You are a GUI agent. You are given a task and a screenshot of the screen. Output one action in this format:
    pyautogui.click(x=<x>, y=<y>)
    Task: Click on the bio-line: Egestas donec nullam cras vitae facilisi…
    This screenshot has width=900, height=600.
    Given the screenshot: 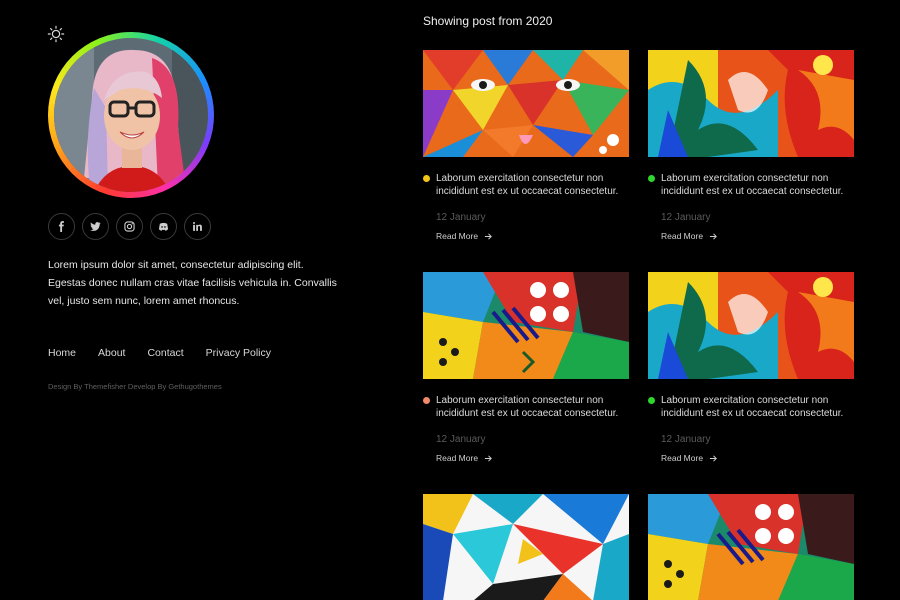 What is the action you would take?
    pyautogui.click(x=192, y=283)
    